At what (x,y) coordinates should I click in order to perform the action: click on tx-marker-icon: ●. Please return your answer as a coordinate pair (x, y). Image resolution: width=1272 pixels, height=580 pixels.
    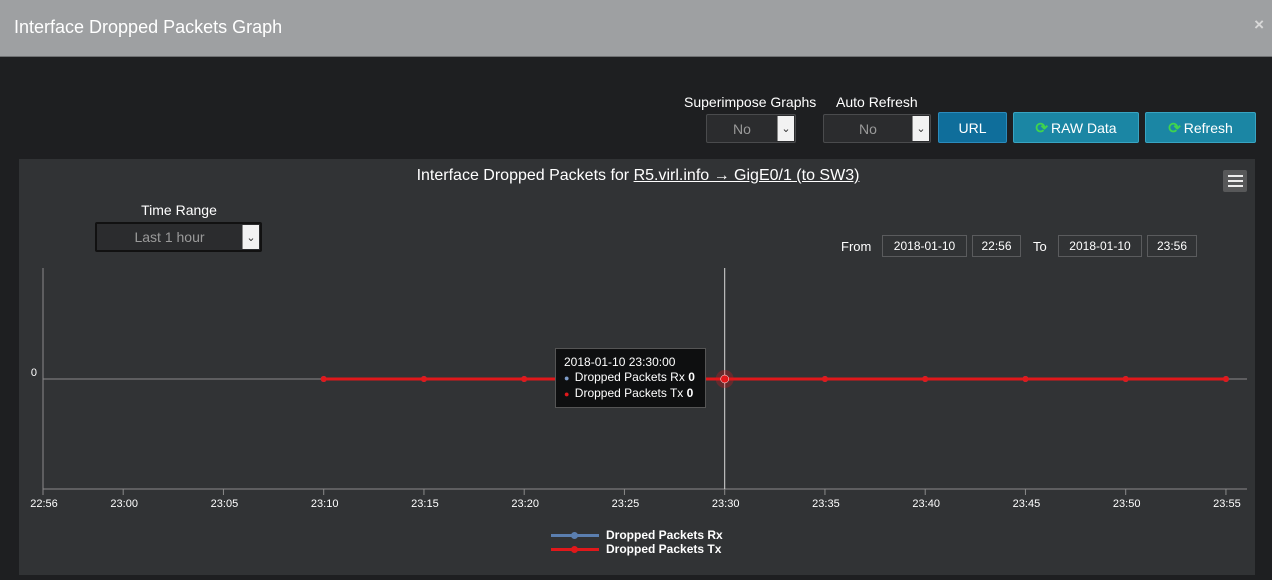
    Looking at the image, I should click on (567, 394).